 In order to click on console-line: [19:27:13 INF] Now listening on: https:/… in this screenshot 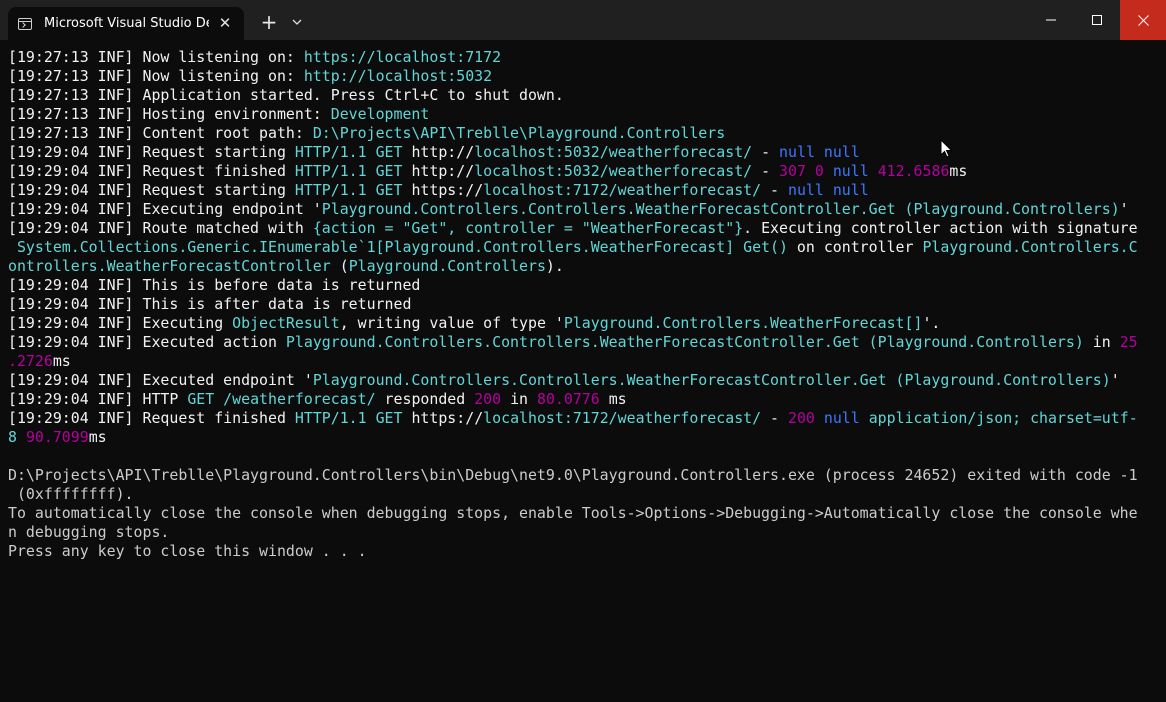, I will do `click(583, 57)`.